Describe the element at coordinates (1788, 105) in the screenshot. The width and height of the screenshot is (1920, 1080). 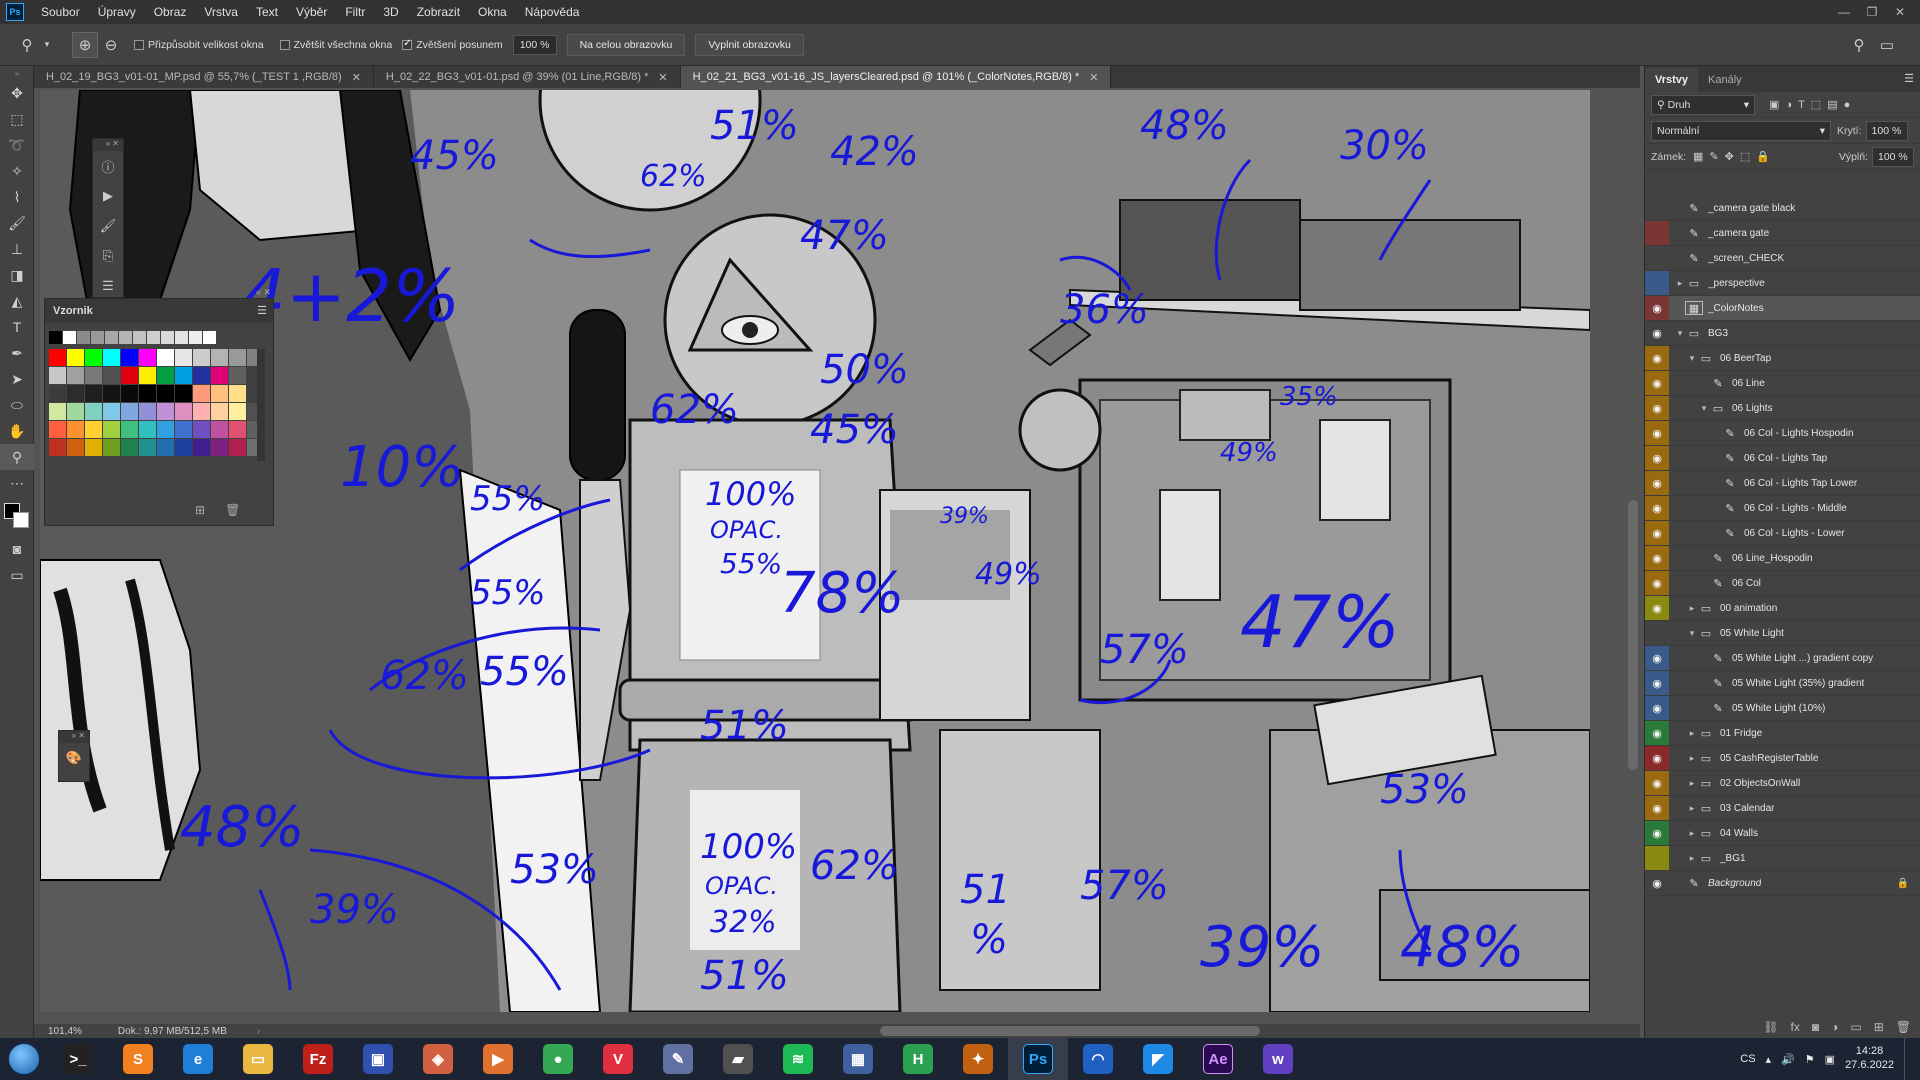
I see `adjustment-filter-icon: ◑` at that location.